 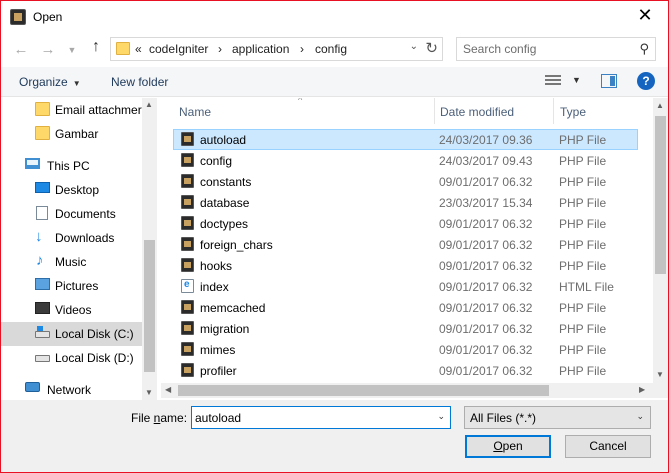 I want to click on address-bar: « codeIgniter › application › config ⌄ ↻, so click(x=276, y=49).